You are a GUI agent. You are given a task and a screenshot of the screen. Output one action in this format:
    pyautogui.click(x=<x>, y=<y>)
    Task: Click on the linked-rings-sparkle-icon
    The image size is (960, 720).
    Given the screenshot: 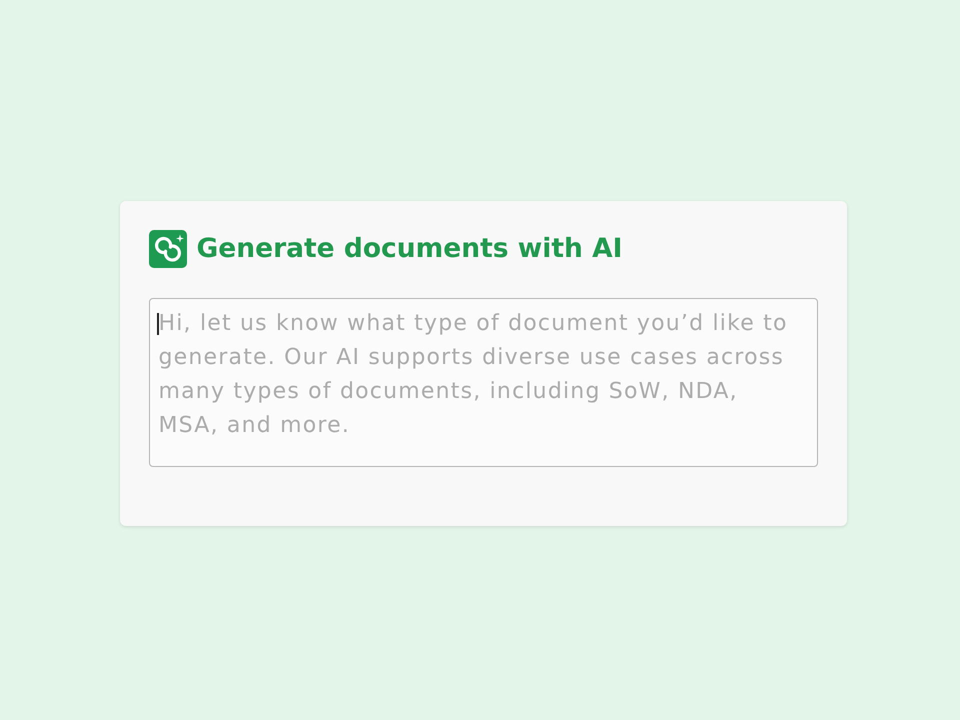 What is the action you would take?
    pyautogui.click(x=167, y=249)
    